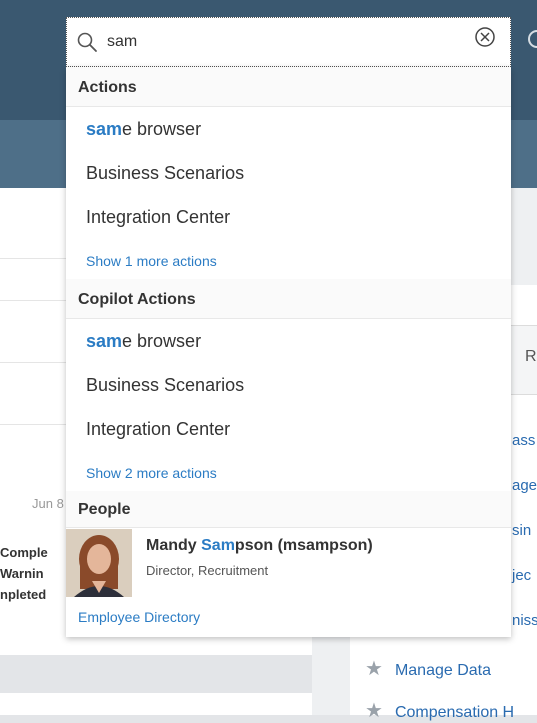 This screenshot has width=537, height=723. What do you see at coordinates (48, 503) in the screenshot?
I see `background-date: Jun 8` at bounding box center [48, 503].